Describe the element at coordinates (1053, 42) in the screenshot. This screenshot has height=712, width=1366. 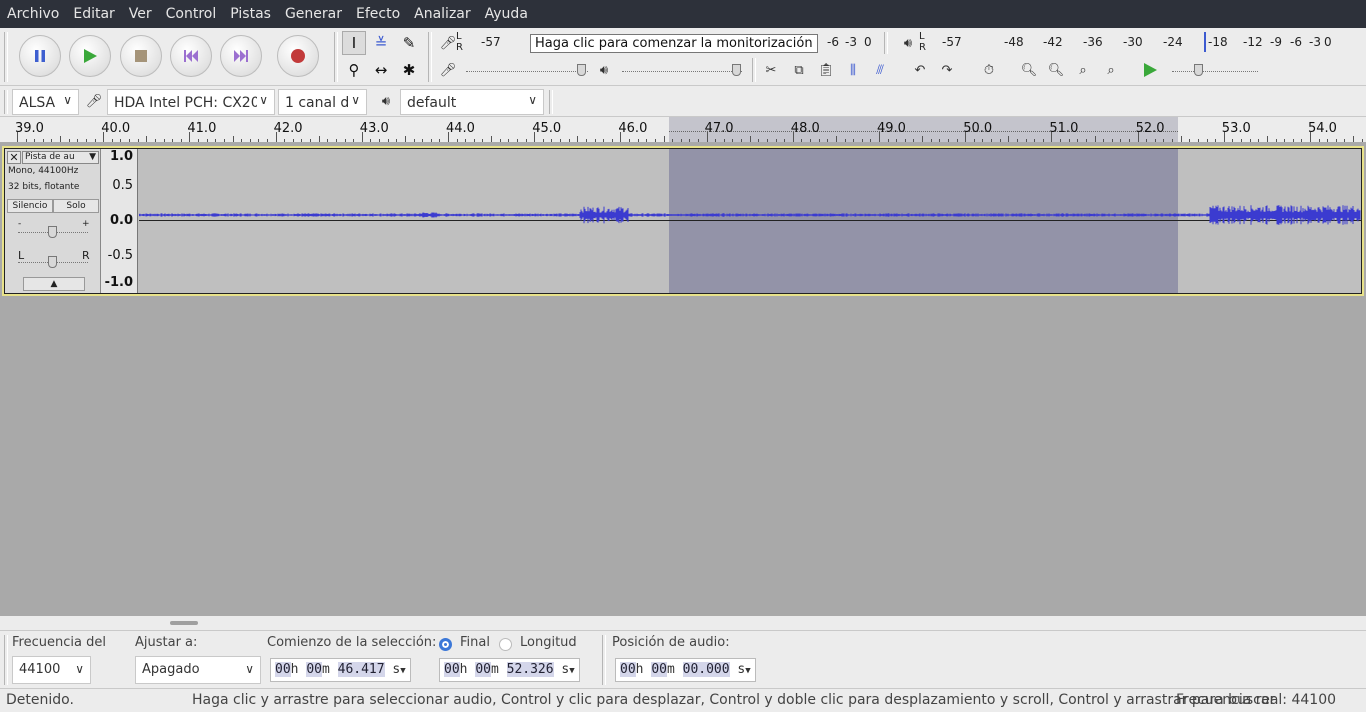
I see `play-meter-scale-label: -42` at that location.